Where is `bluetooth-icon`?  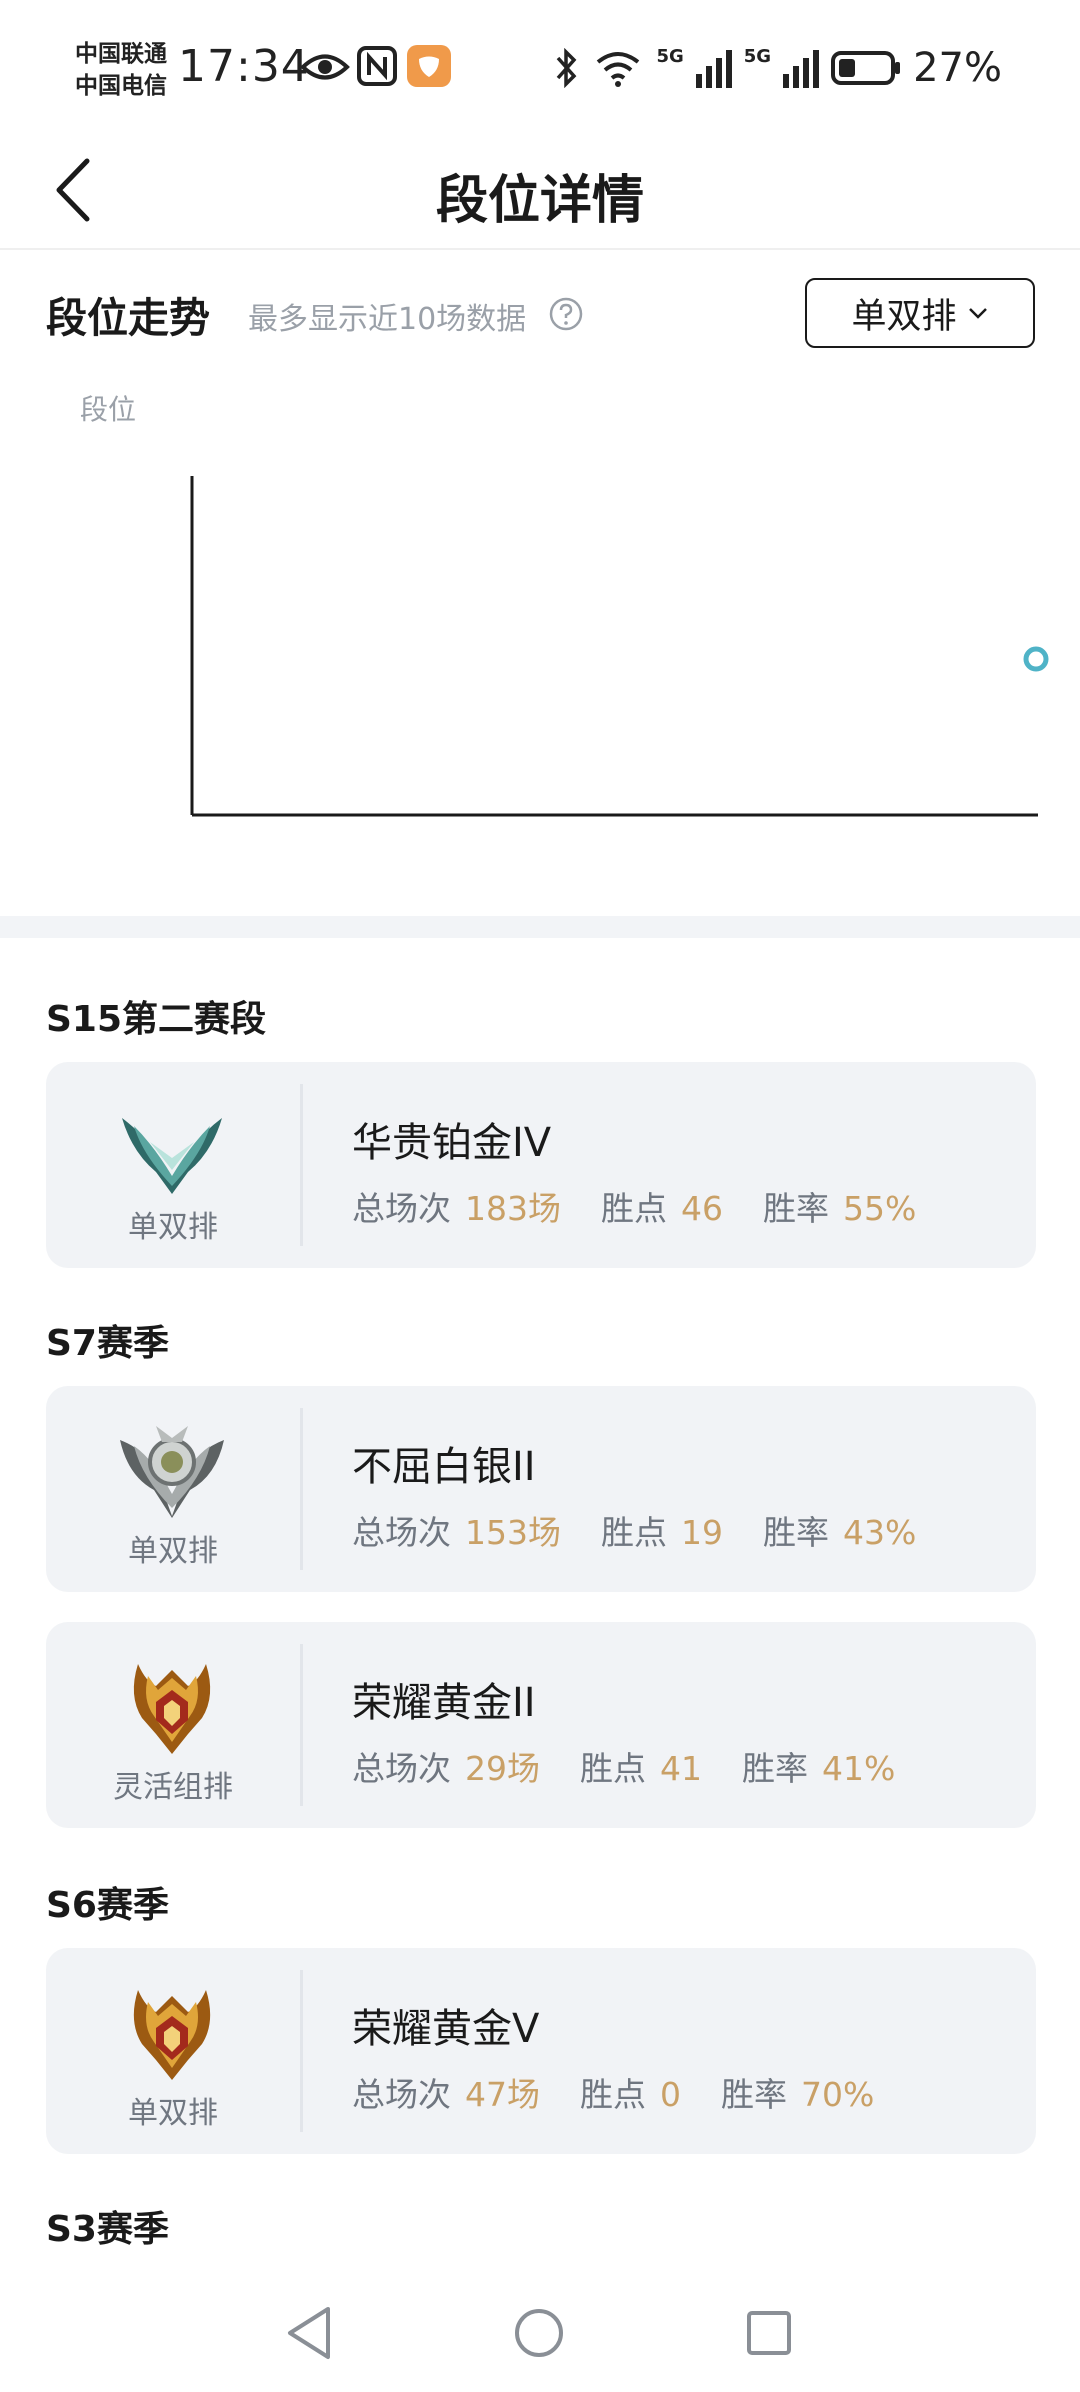 bluetooth-icon is located at coordinates (567, 68).